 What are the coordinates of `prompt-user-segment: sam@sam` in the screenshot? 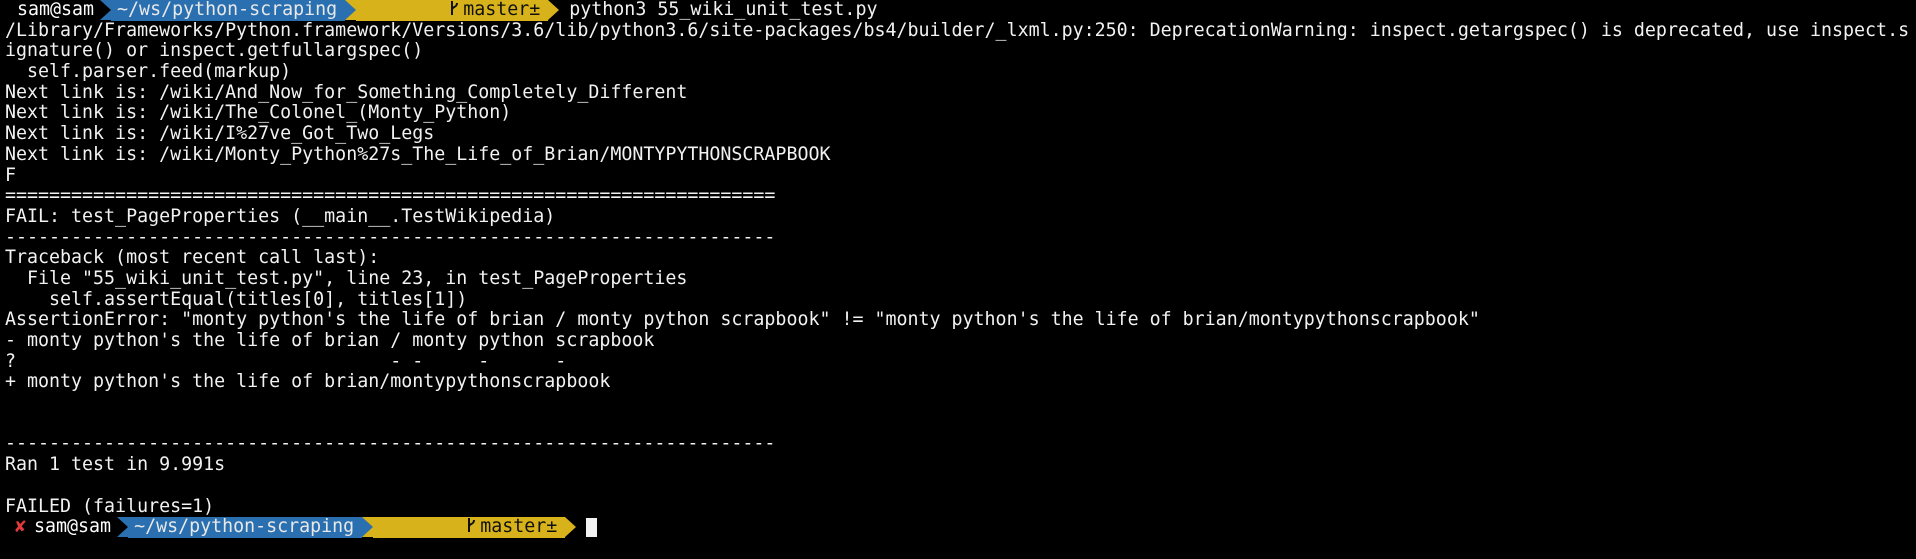 It's located at (53, 10).